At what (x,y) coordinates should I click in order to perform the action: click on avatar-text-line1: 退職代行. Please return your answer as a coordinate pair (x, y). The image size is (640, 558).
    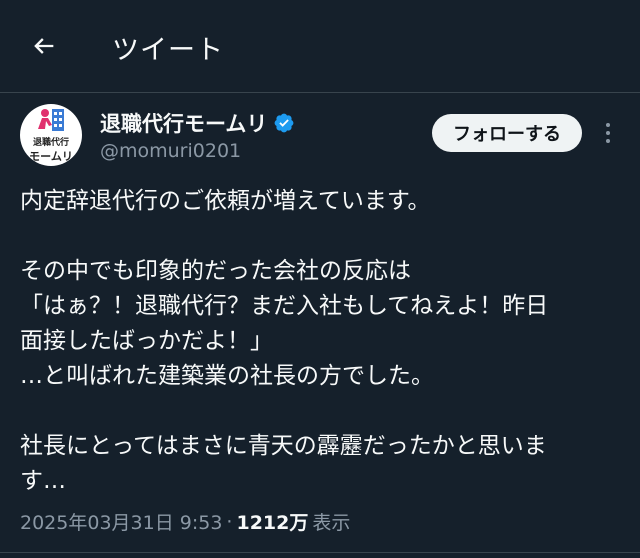
    Looking at the image, I should click on (50, 142).